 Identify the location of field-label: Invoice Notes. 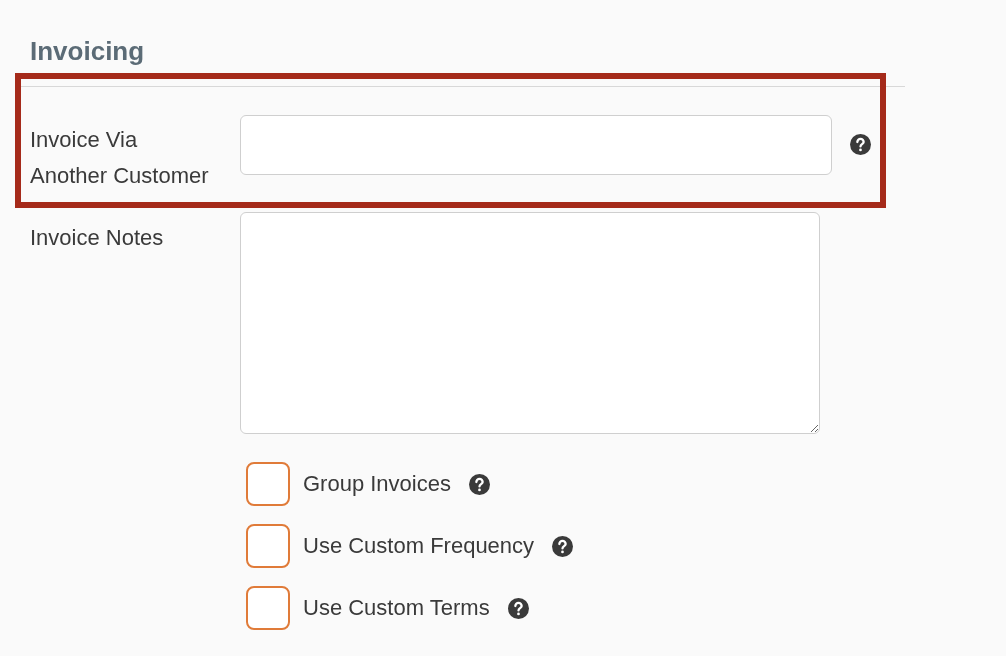
(97, 238).